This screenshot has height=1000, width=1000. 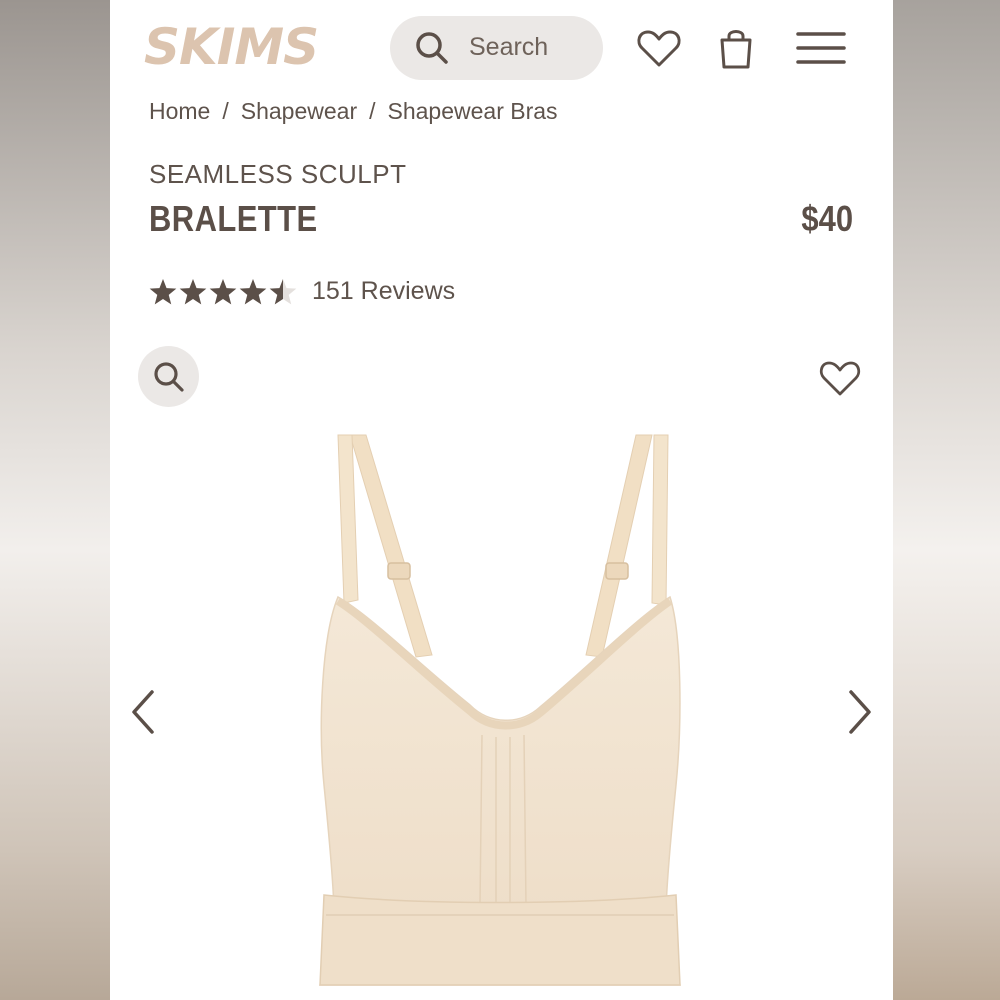 I want to click on search-placeholder: Search, so click(x=509, y=47).